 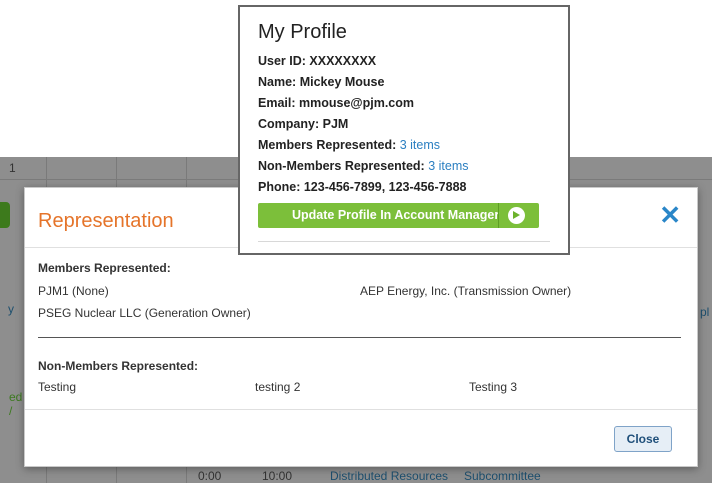 What do you see at coordinates (289, 124) in the screenshot?
I see `company-label: Company:` at bounding box center [289, 124].